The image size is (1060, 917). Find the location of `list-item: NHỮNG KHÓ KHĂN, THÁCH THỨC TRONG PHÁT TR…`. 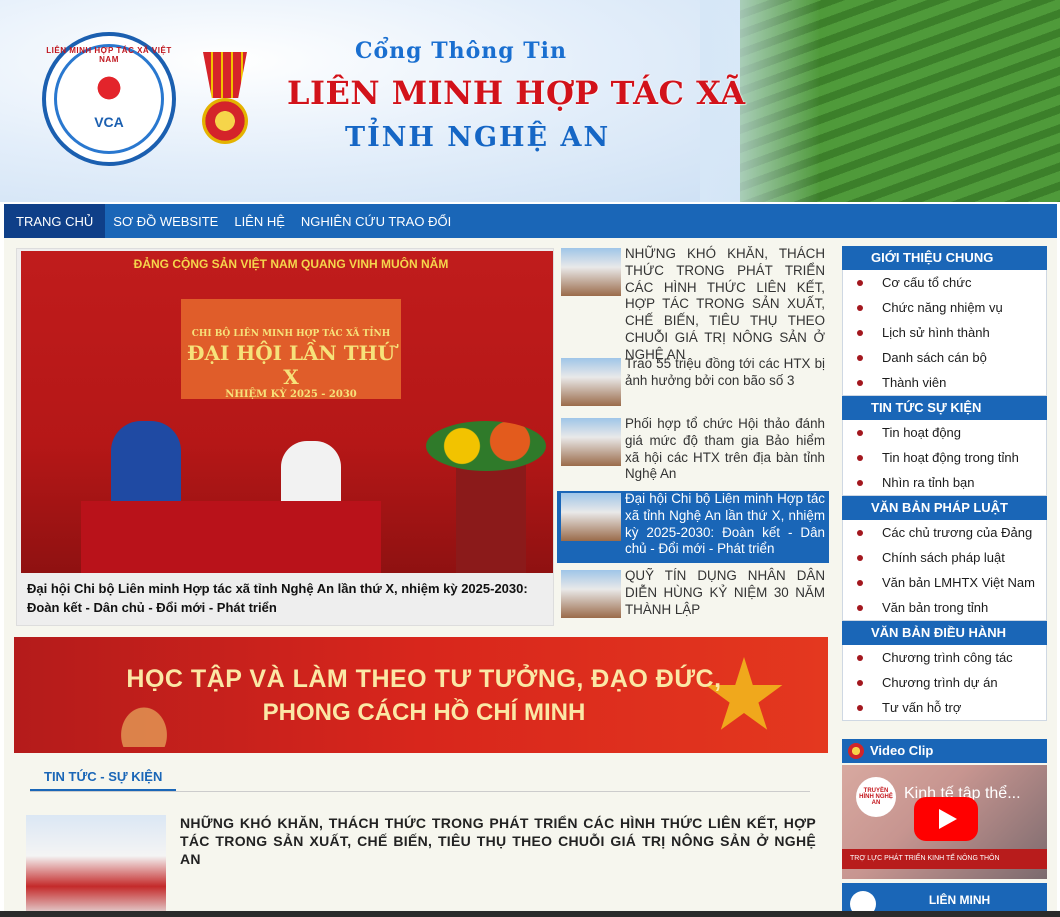

list-item: NHỮNG KHÓ KHĂN, THÁCH THỨC TRONG PHÁT TR… is located at coordinates (693, 304).